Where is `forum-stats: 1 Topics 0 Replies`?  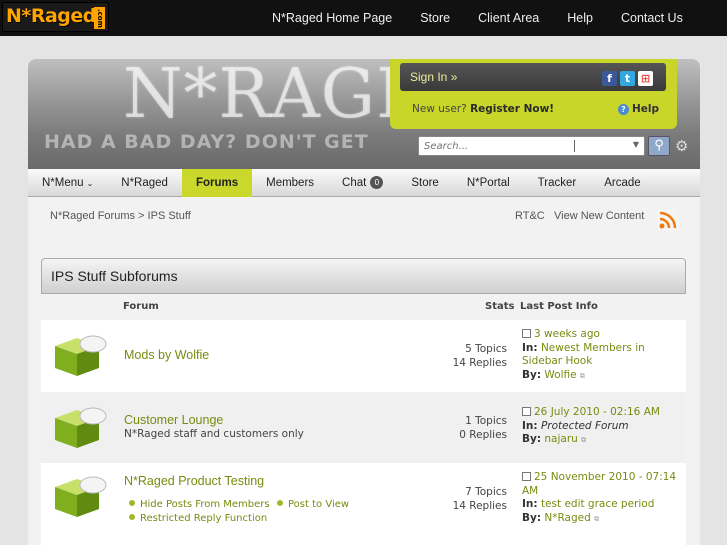 forum-stats: 1 Topics 0 Replies is located at coordinates (483, 428).